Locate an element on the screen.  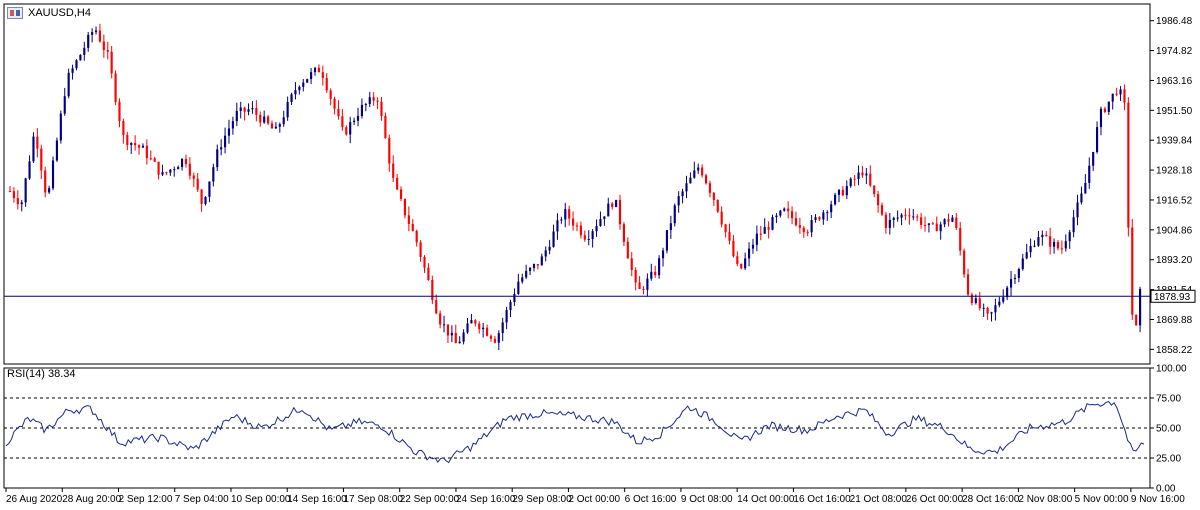
time-tick-label: 28 Oct 16:00 is located at coordinates (991, 499).